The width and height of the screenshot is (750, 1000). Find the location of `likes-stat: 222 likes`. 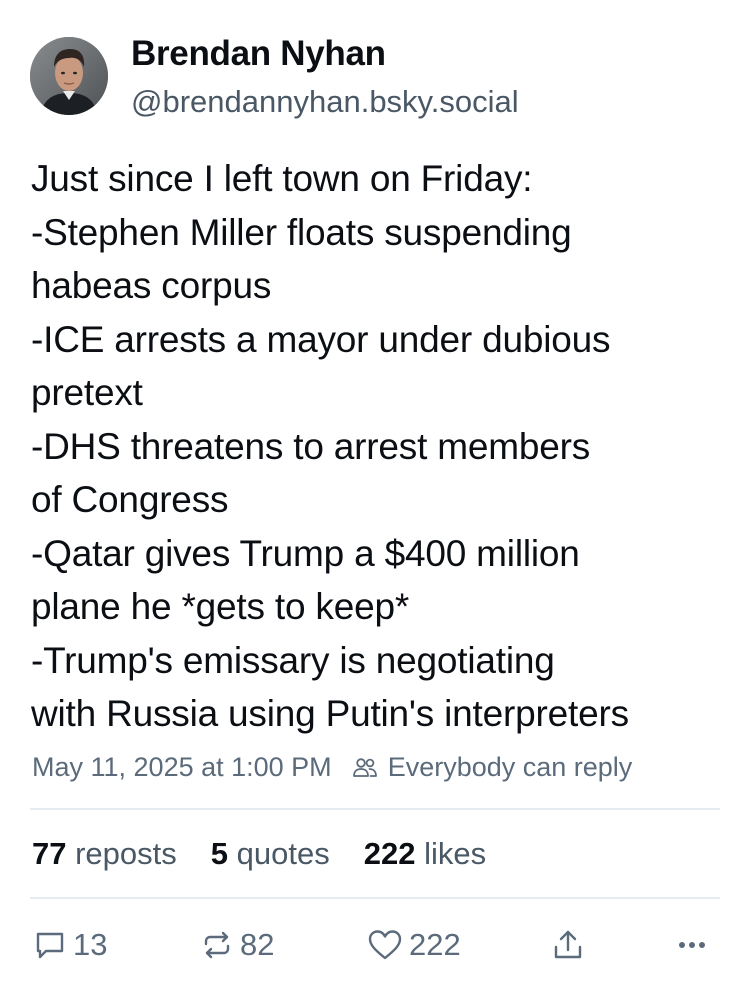

likes-stat: 222 likes is located at coordinates (425, 854).